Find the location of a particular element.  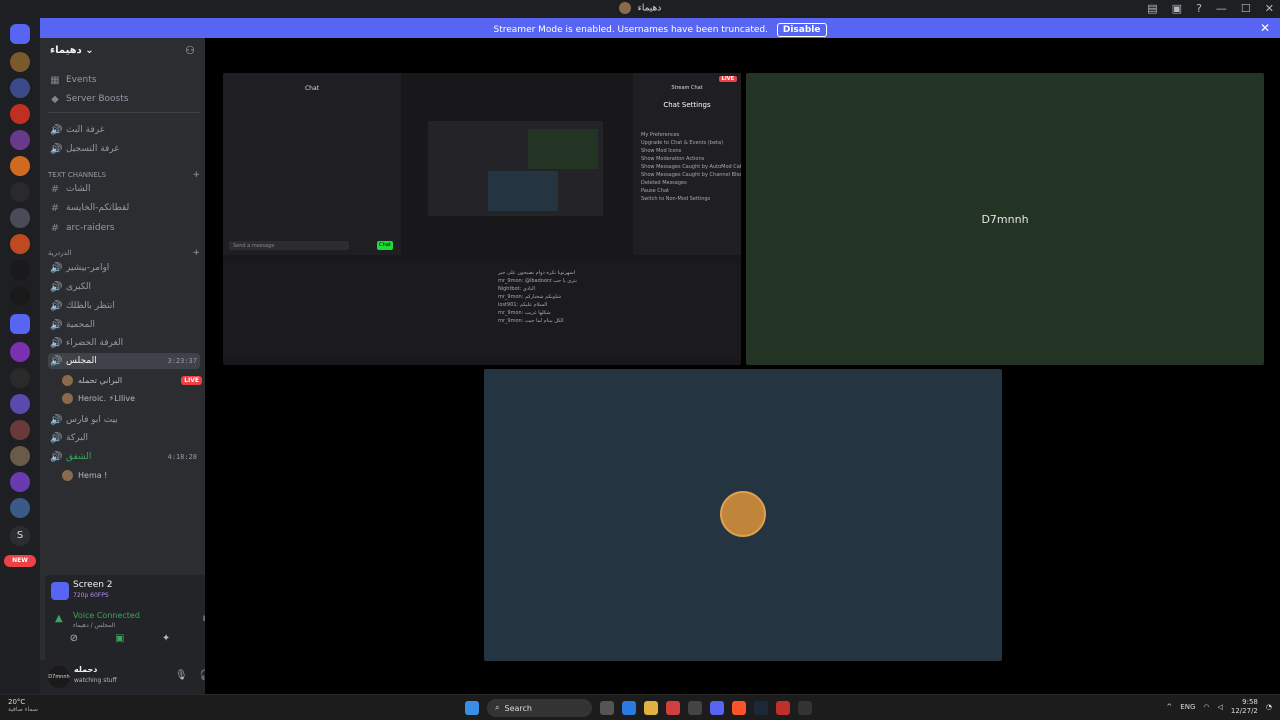

notification-icon: ◔ is located at coordinates (1269, 707).